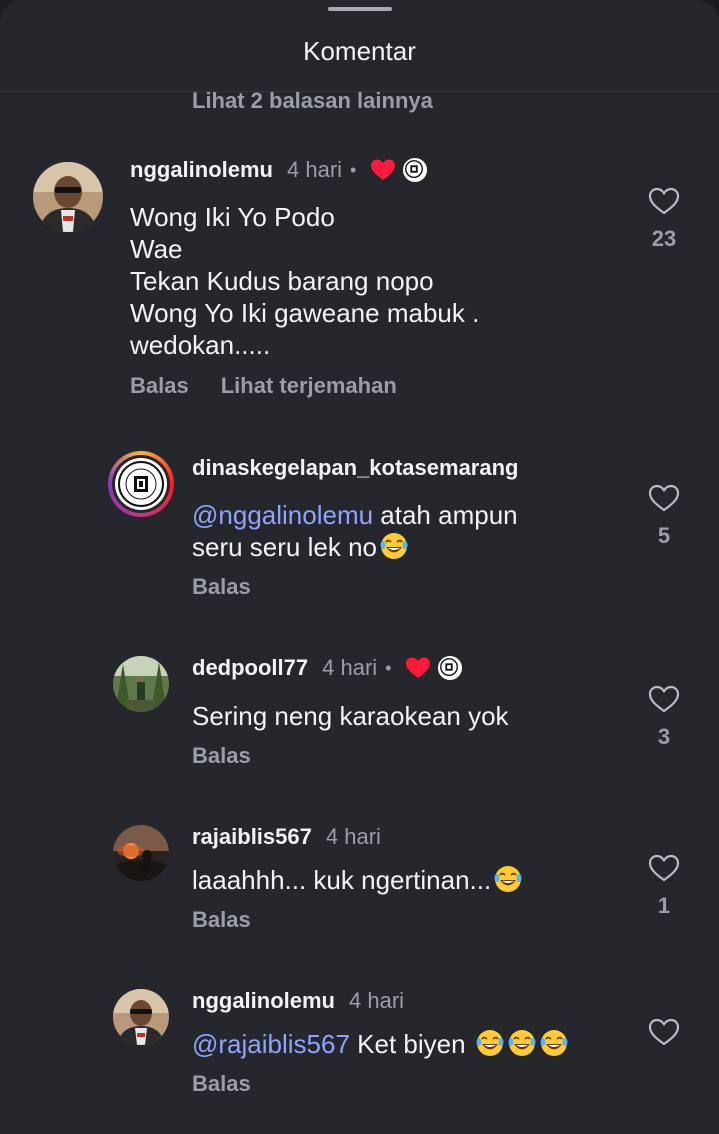  What do you see at coordinates (282, 515) in the screenshot?
I see `mention-link: @nggalinolemu` at bounding box center [282, 515].